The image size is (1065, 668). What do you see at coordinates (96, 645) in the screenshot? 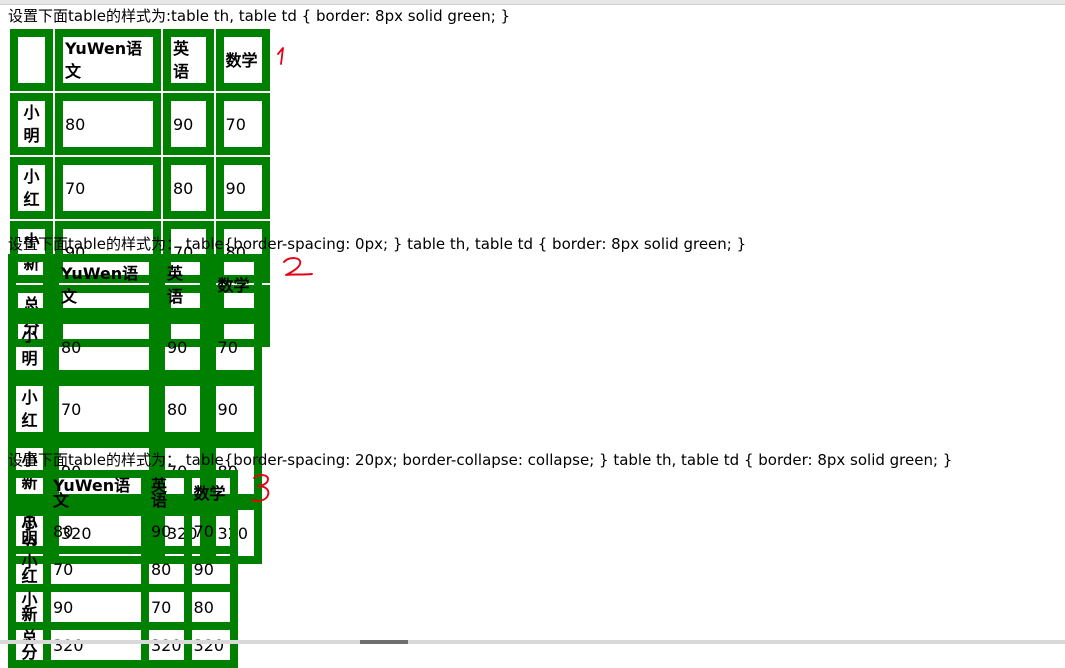
I see `cell-yuwen: 320` at bounding box center [96, 645].